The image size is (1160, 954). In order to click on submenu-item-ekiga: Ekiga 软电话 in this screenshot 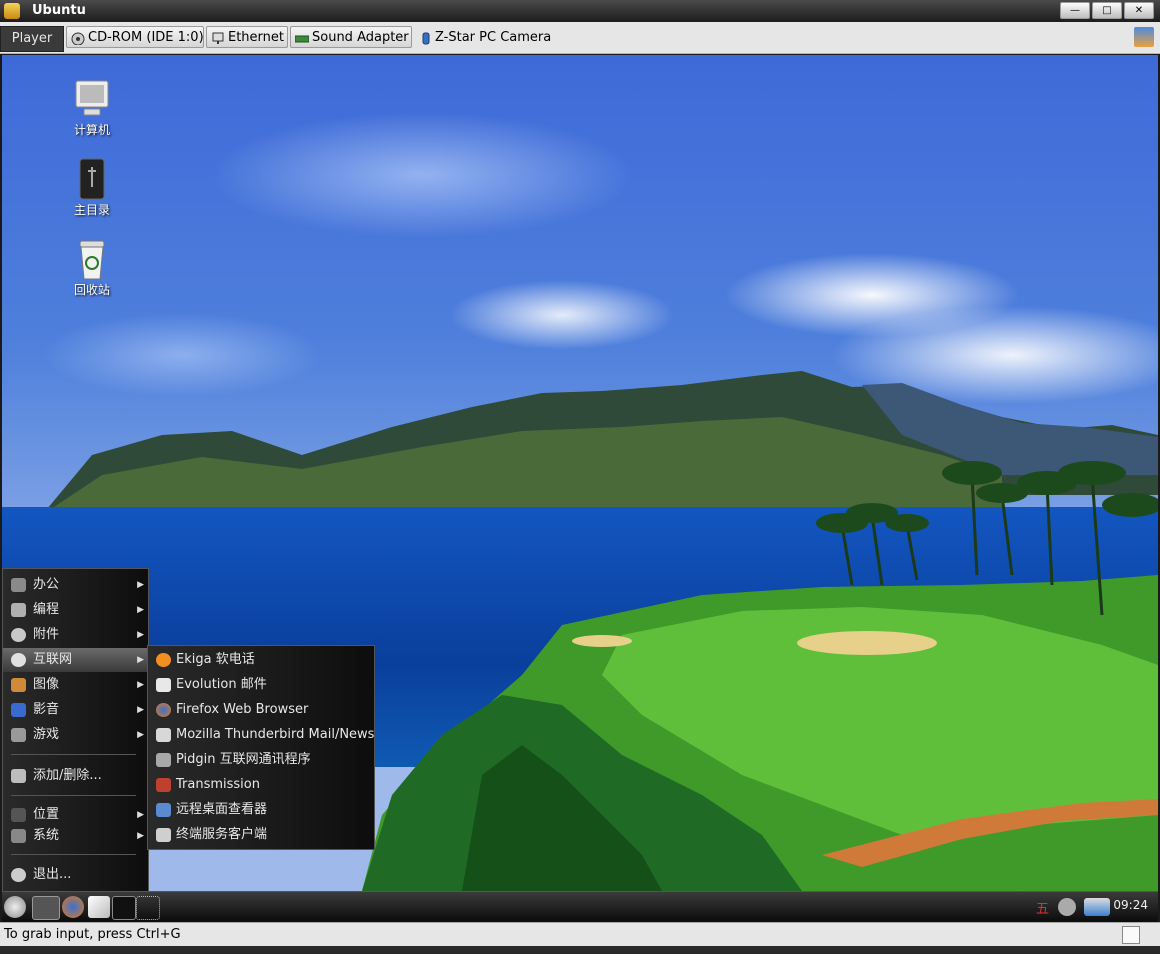, I will do `click(261, 660)`.